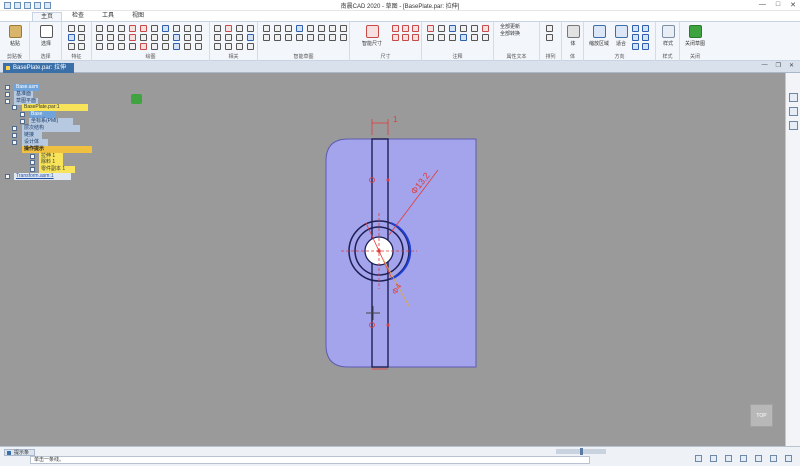 The height and width of the screenshot is (466, 800). Describe the element at coordinates (71, 28) in the screenshot. I see `extrude-icon` at that location.